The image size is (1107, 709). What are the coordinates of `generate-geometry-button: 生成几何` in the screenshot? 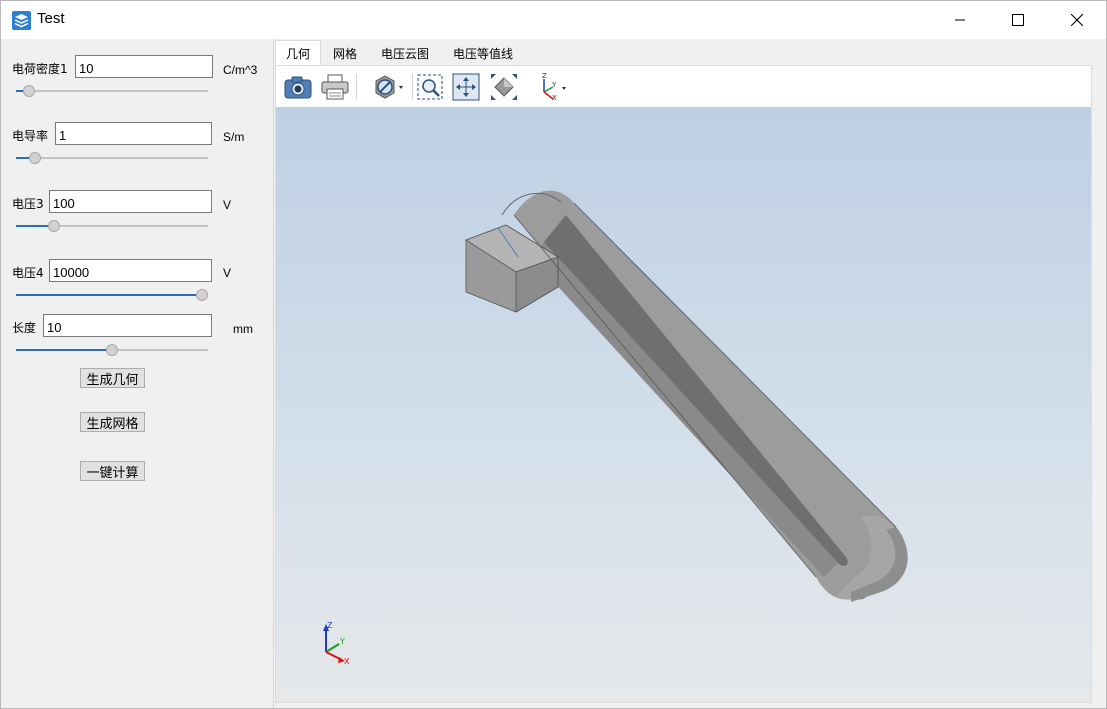 It's located at (112, 378).